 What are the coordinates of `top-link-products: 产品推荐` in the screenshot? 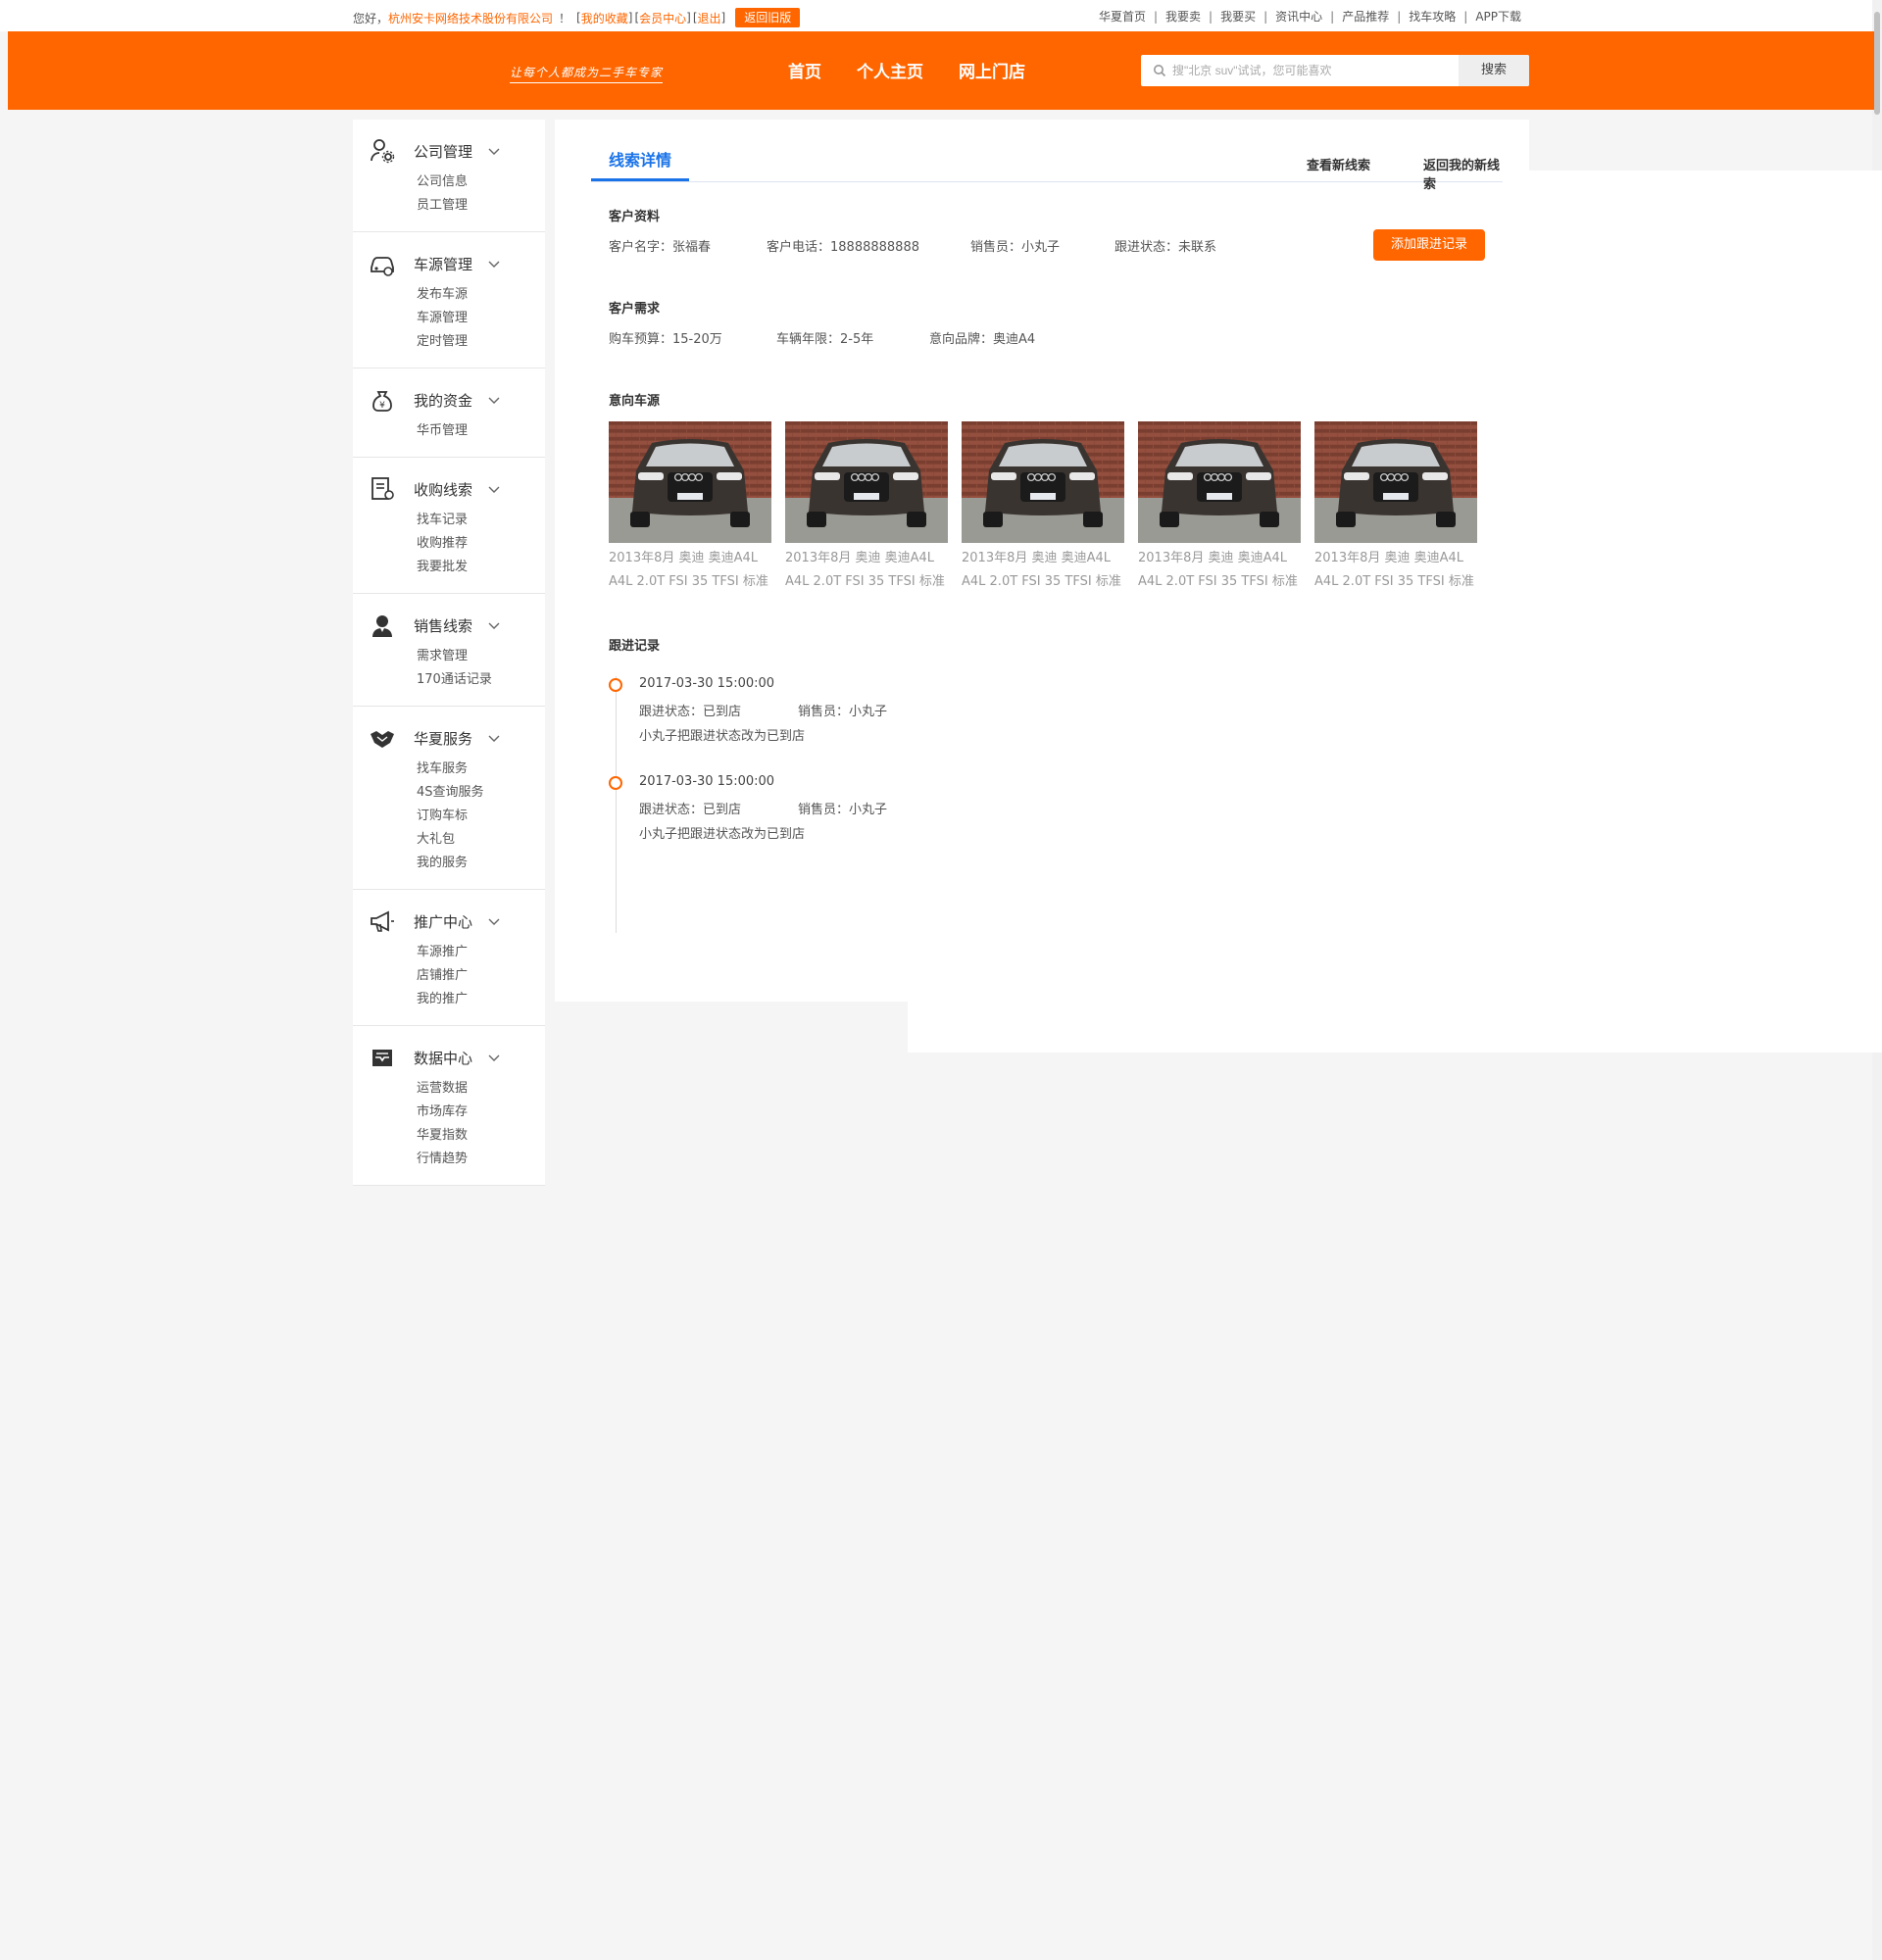 It's located at (1366, 16).